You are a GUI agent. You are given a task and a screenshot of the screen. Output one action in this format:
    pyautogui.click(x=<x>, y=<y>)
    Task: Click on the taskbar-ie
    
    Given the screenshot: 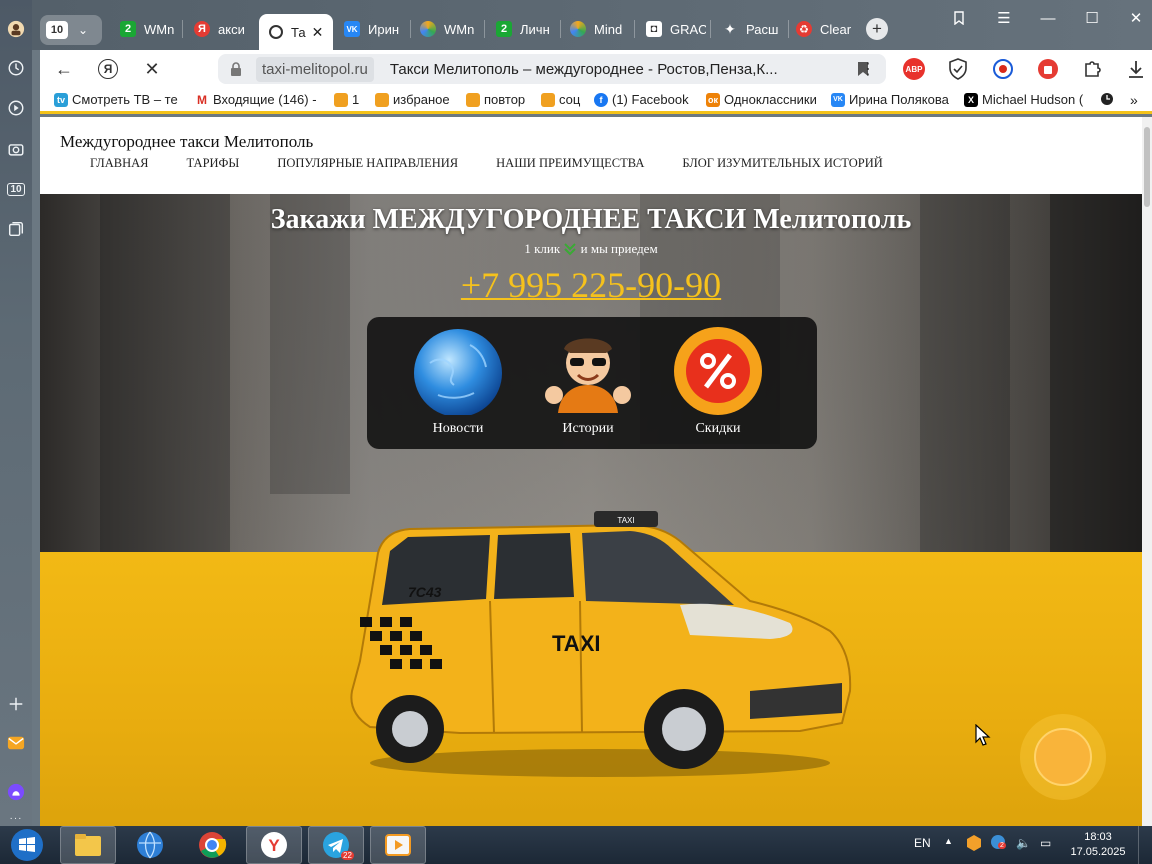 What is the action you would take?
    pyautogui.click(x=150, y=845)
    